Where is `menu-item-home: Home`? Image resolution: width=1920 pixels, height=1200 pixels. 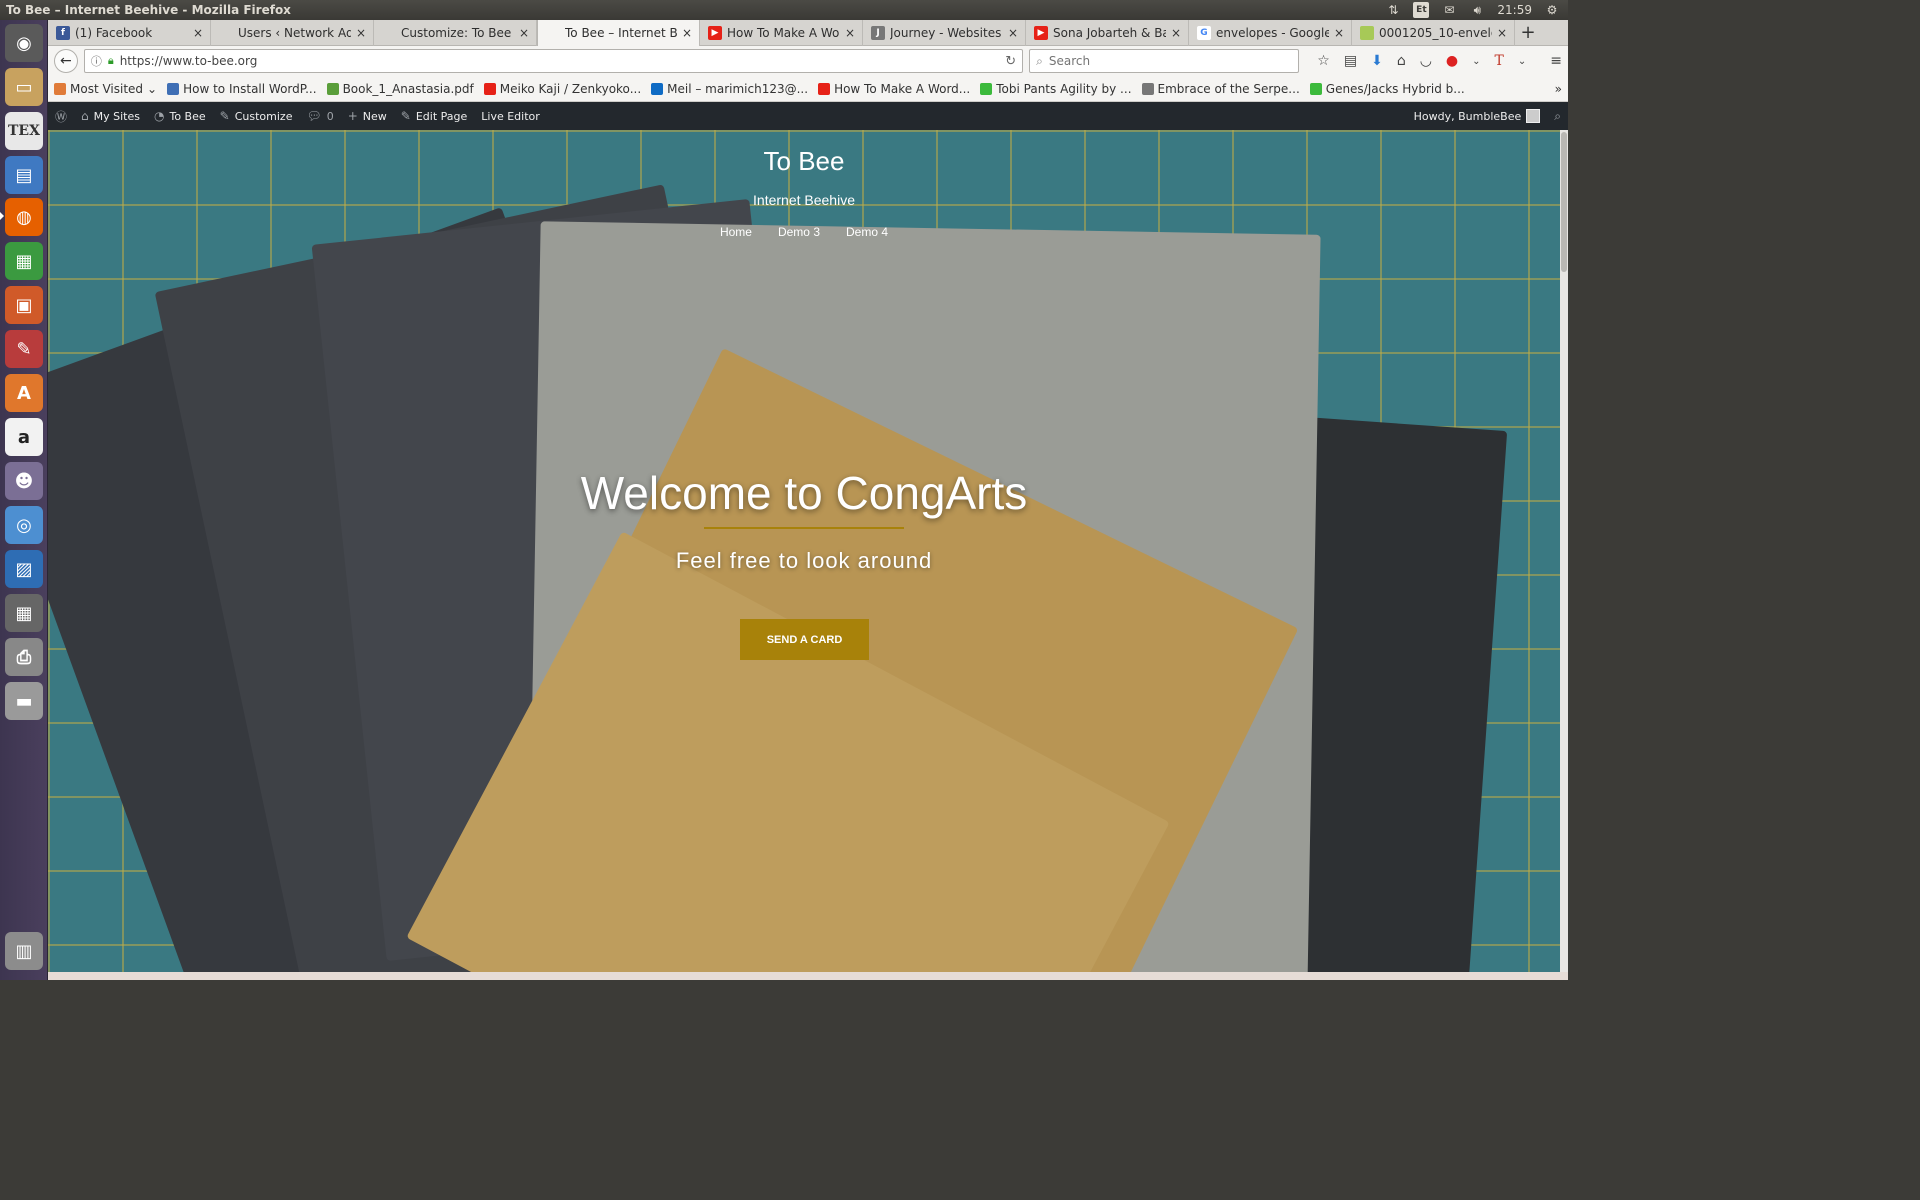
menu-item-home: Home is located at coordinates (736, 232).